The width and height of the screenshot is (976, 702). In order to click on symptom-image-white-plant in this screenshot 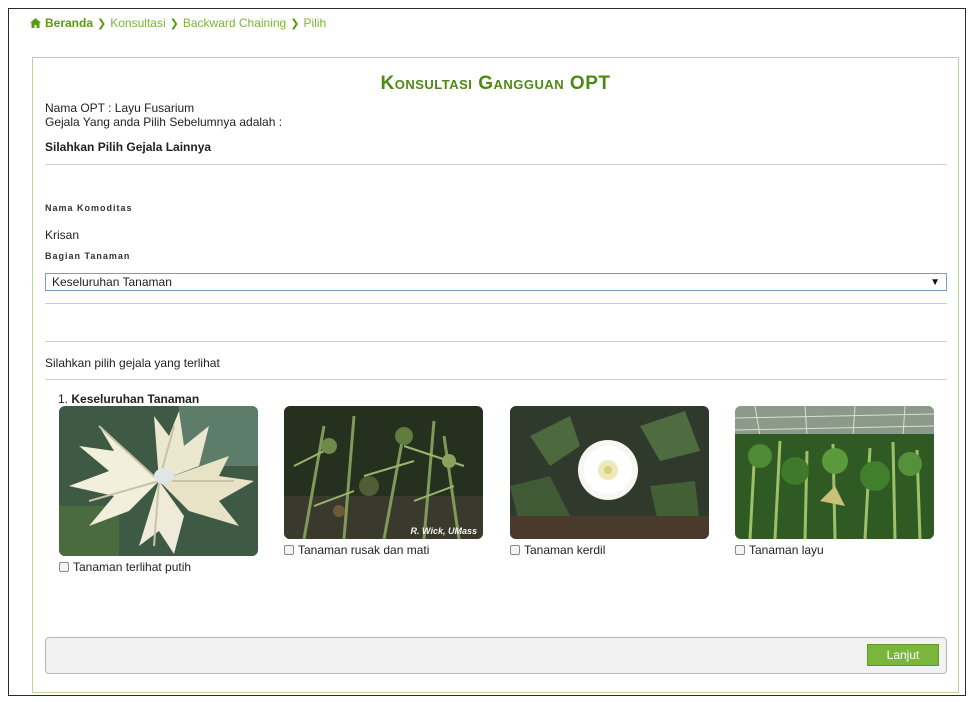, I will do `click(158, 481)`.